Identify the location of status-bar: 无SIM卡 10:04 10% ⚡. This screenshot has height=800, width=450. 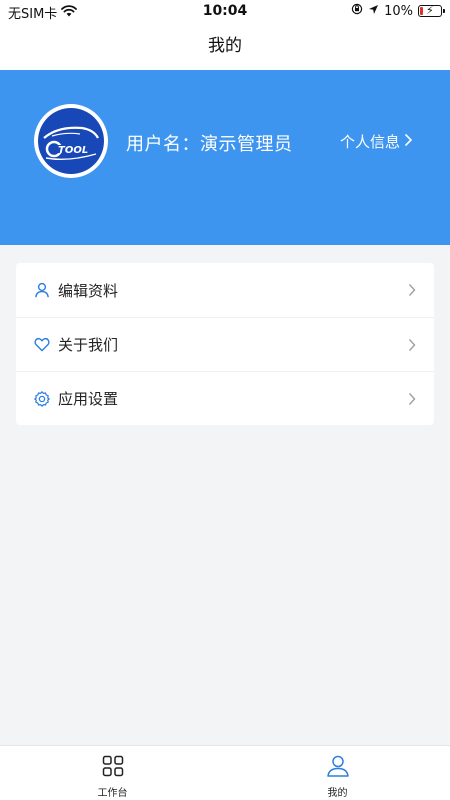
(225, 12).